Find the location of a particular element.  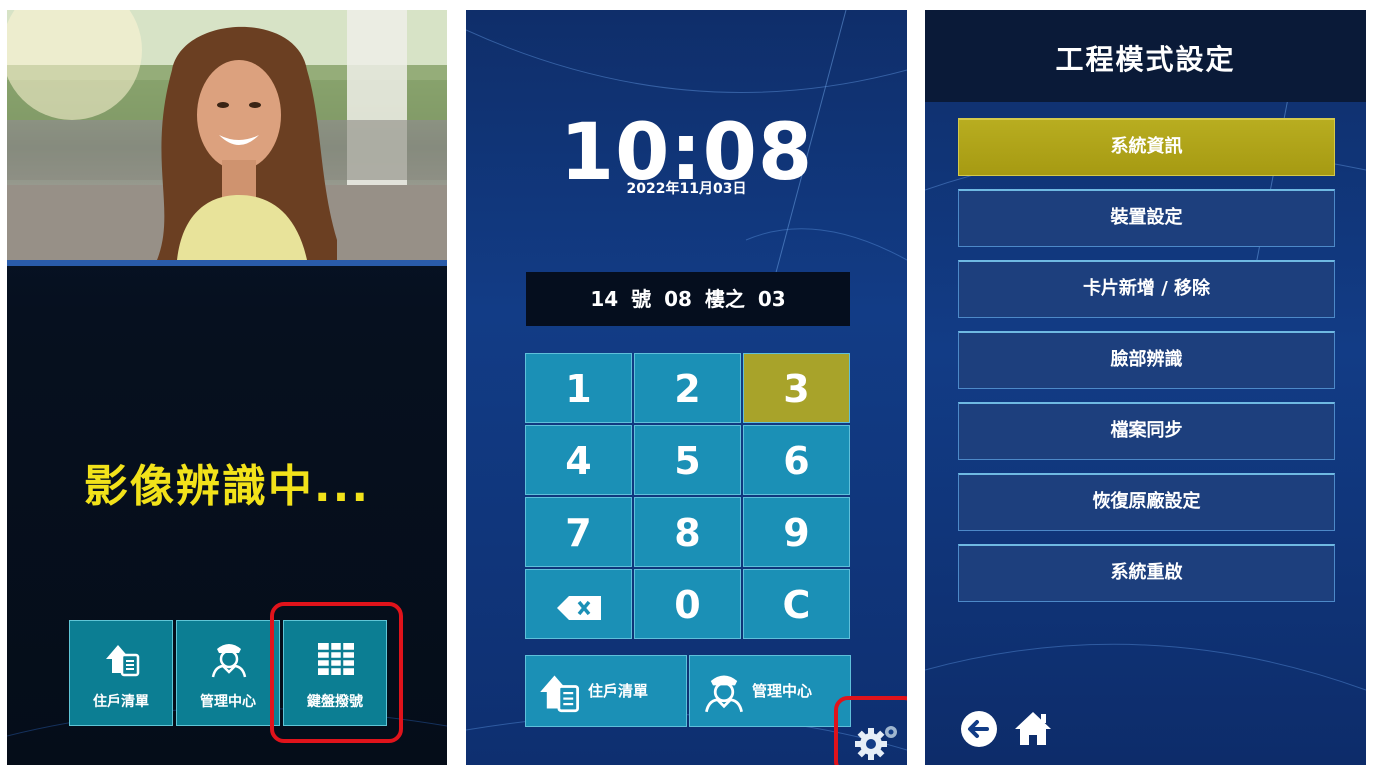

highlight-box-settings is located at coordinates (870, 730).